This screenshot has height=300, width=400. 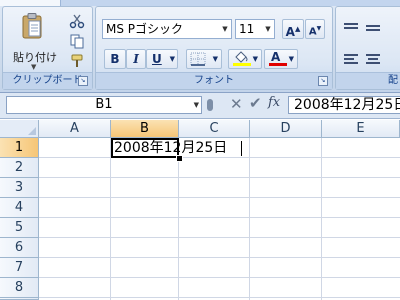 What do you see at coordinates (171, 148) in the screenshot?
I see `cell-b1-value: 2008年12月25日` at bounding box center [171, 148].